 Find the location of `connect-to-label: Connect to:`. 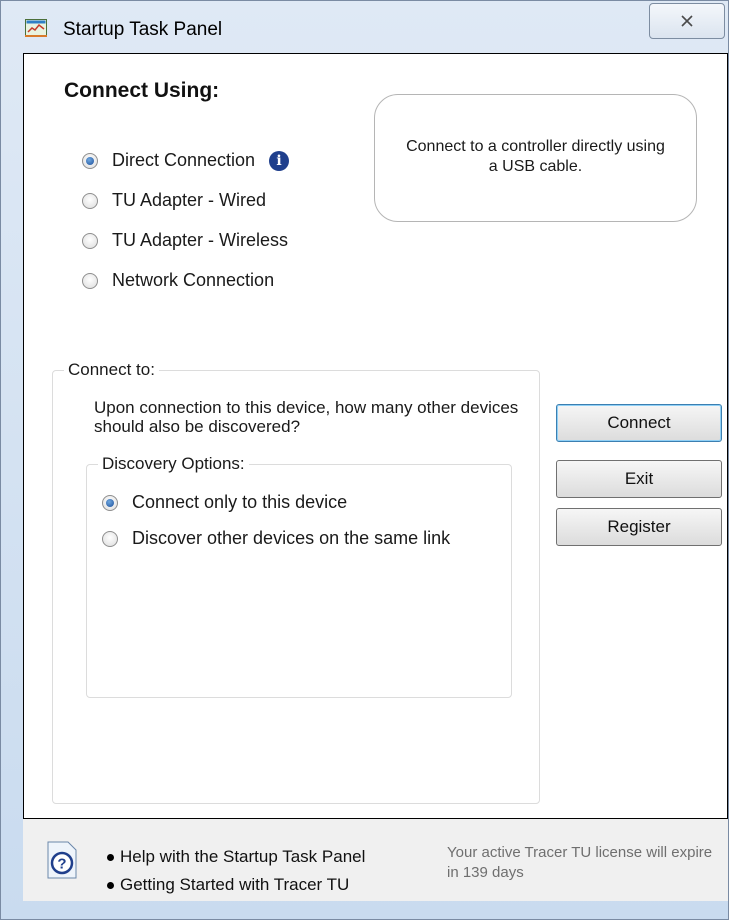

connect-to-label: Connect to: is located at coordinates (111, 370).